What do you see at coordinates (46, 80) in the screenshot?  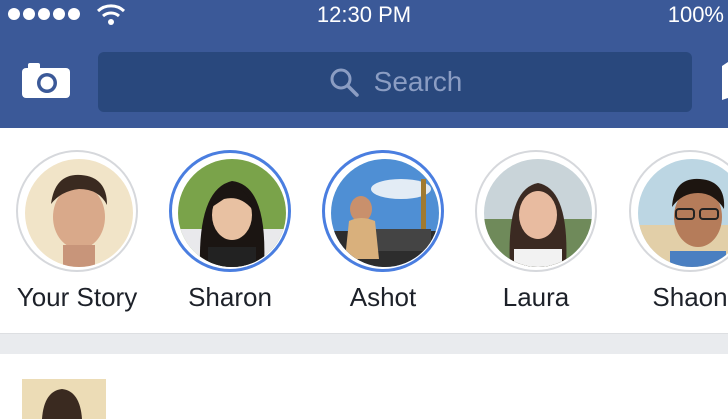 I see `camera-icon` at bounding box center [46, 80].